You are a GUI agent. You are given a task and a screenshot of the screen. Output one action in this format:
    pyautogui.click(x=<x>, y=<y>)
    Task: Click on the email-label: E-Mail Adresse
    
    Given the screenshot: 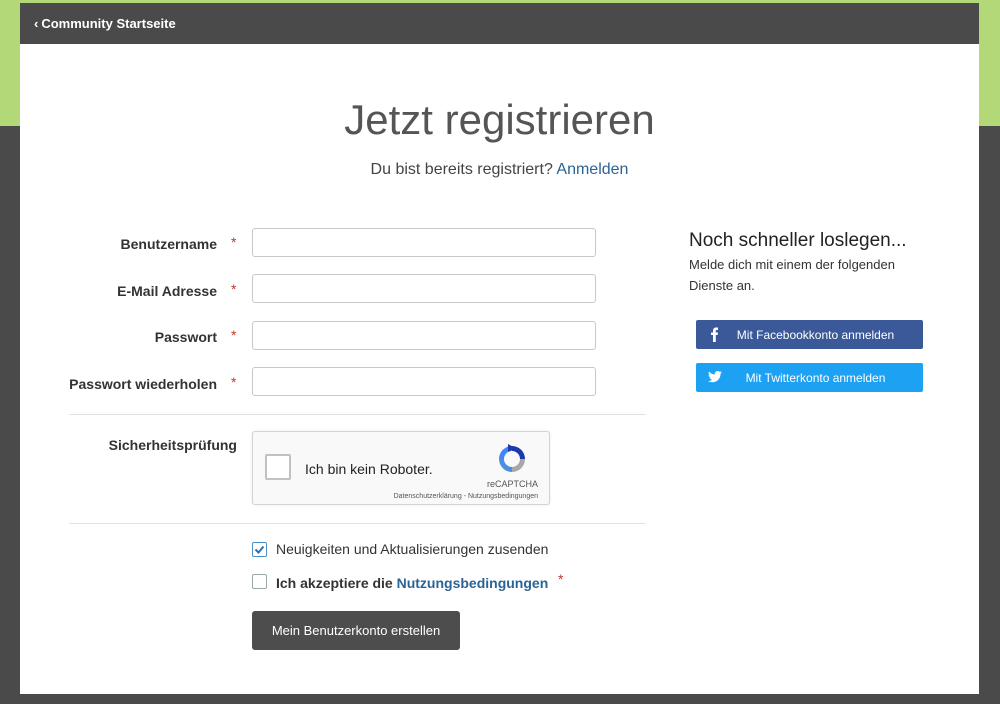 What is the action you would take?
    pyautogui.click(x=167, y=291)
    